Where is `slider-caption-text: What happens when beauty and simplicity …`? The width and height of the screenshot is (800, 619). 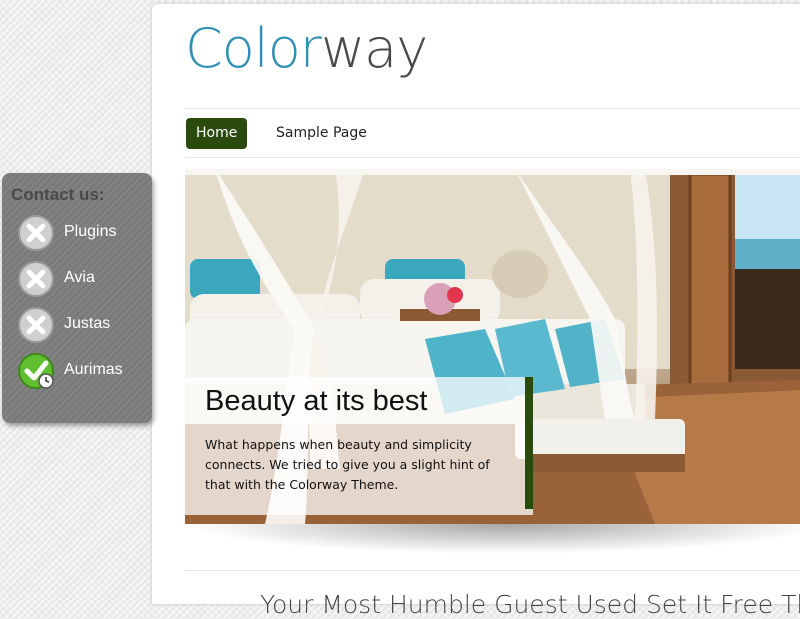
slider-caption-text: What happens when beauty and simplicity … is located at coordinates (347, 464).